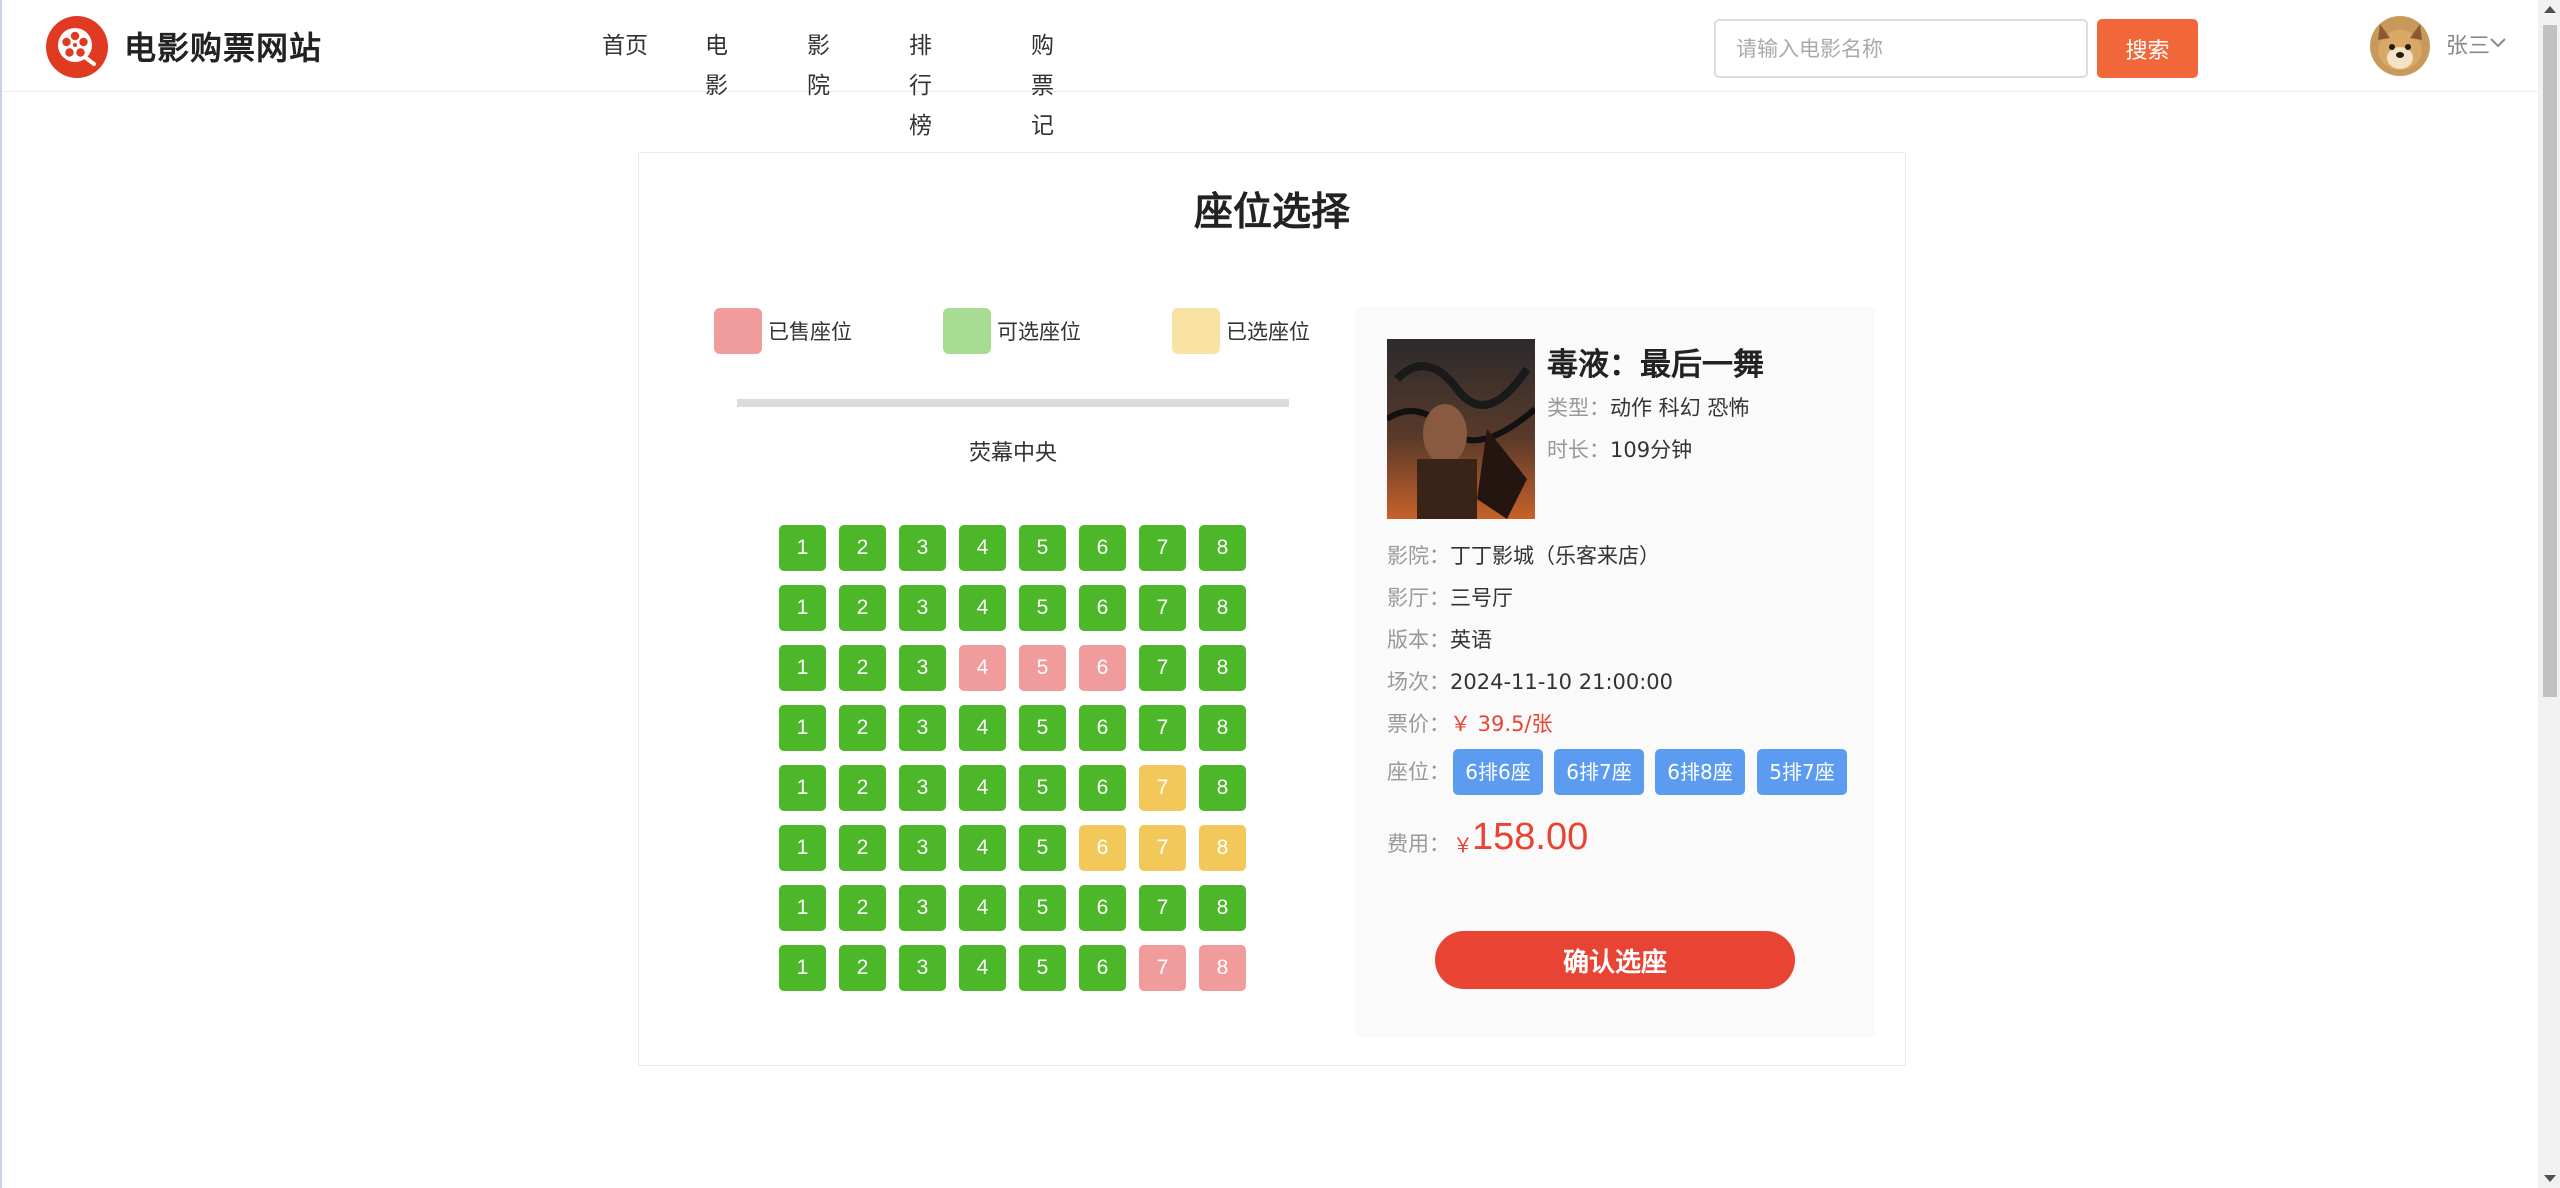  Describe the element at coordinates (1418, 682) in the screenshot. I see `showtime-label: 场次：` at that location.